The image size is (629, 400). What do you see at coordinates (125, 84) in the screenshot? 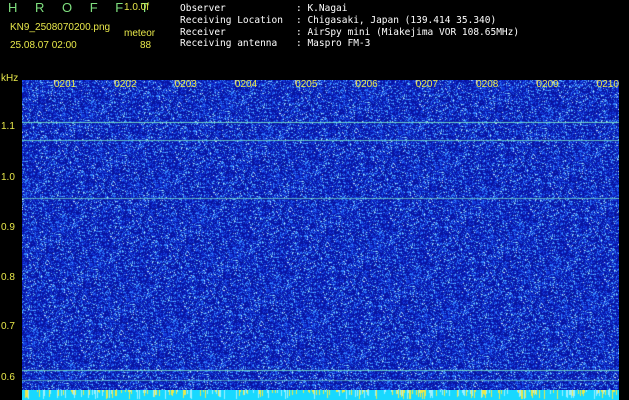
I see `x-tick-label: 0202` at bounding box center [125, 84].